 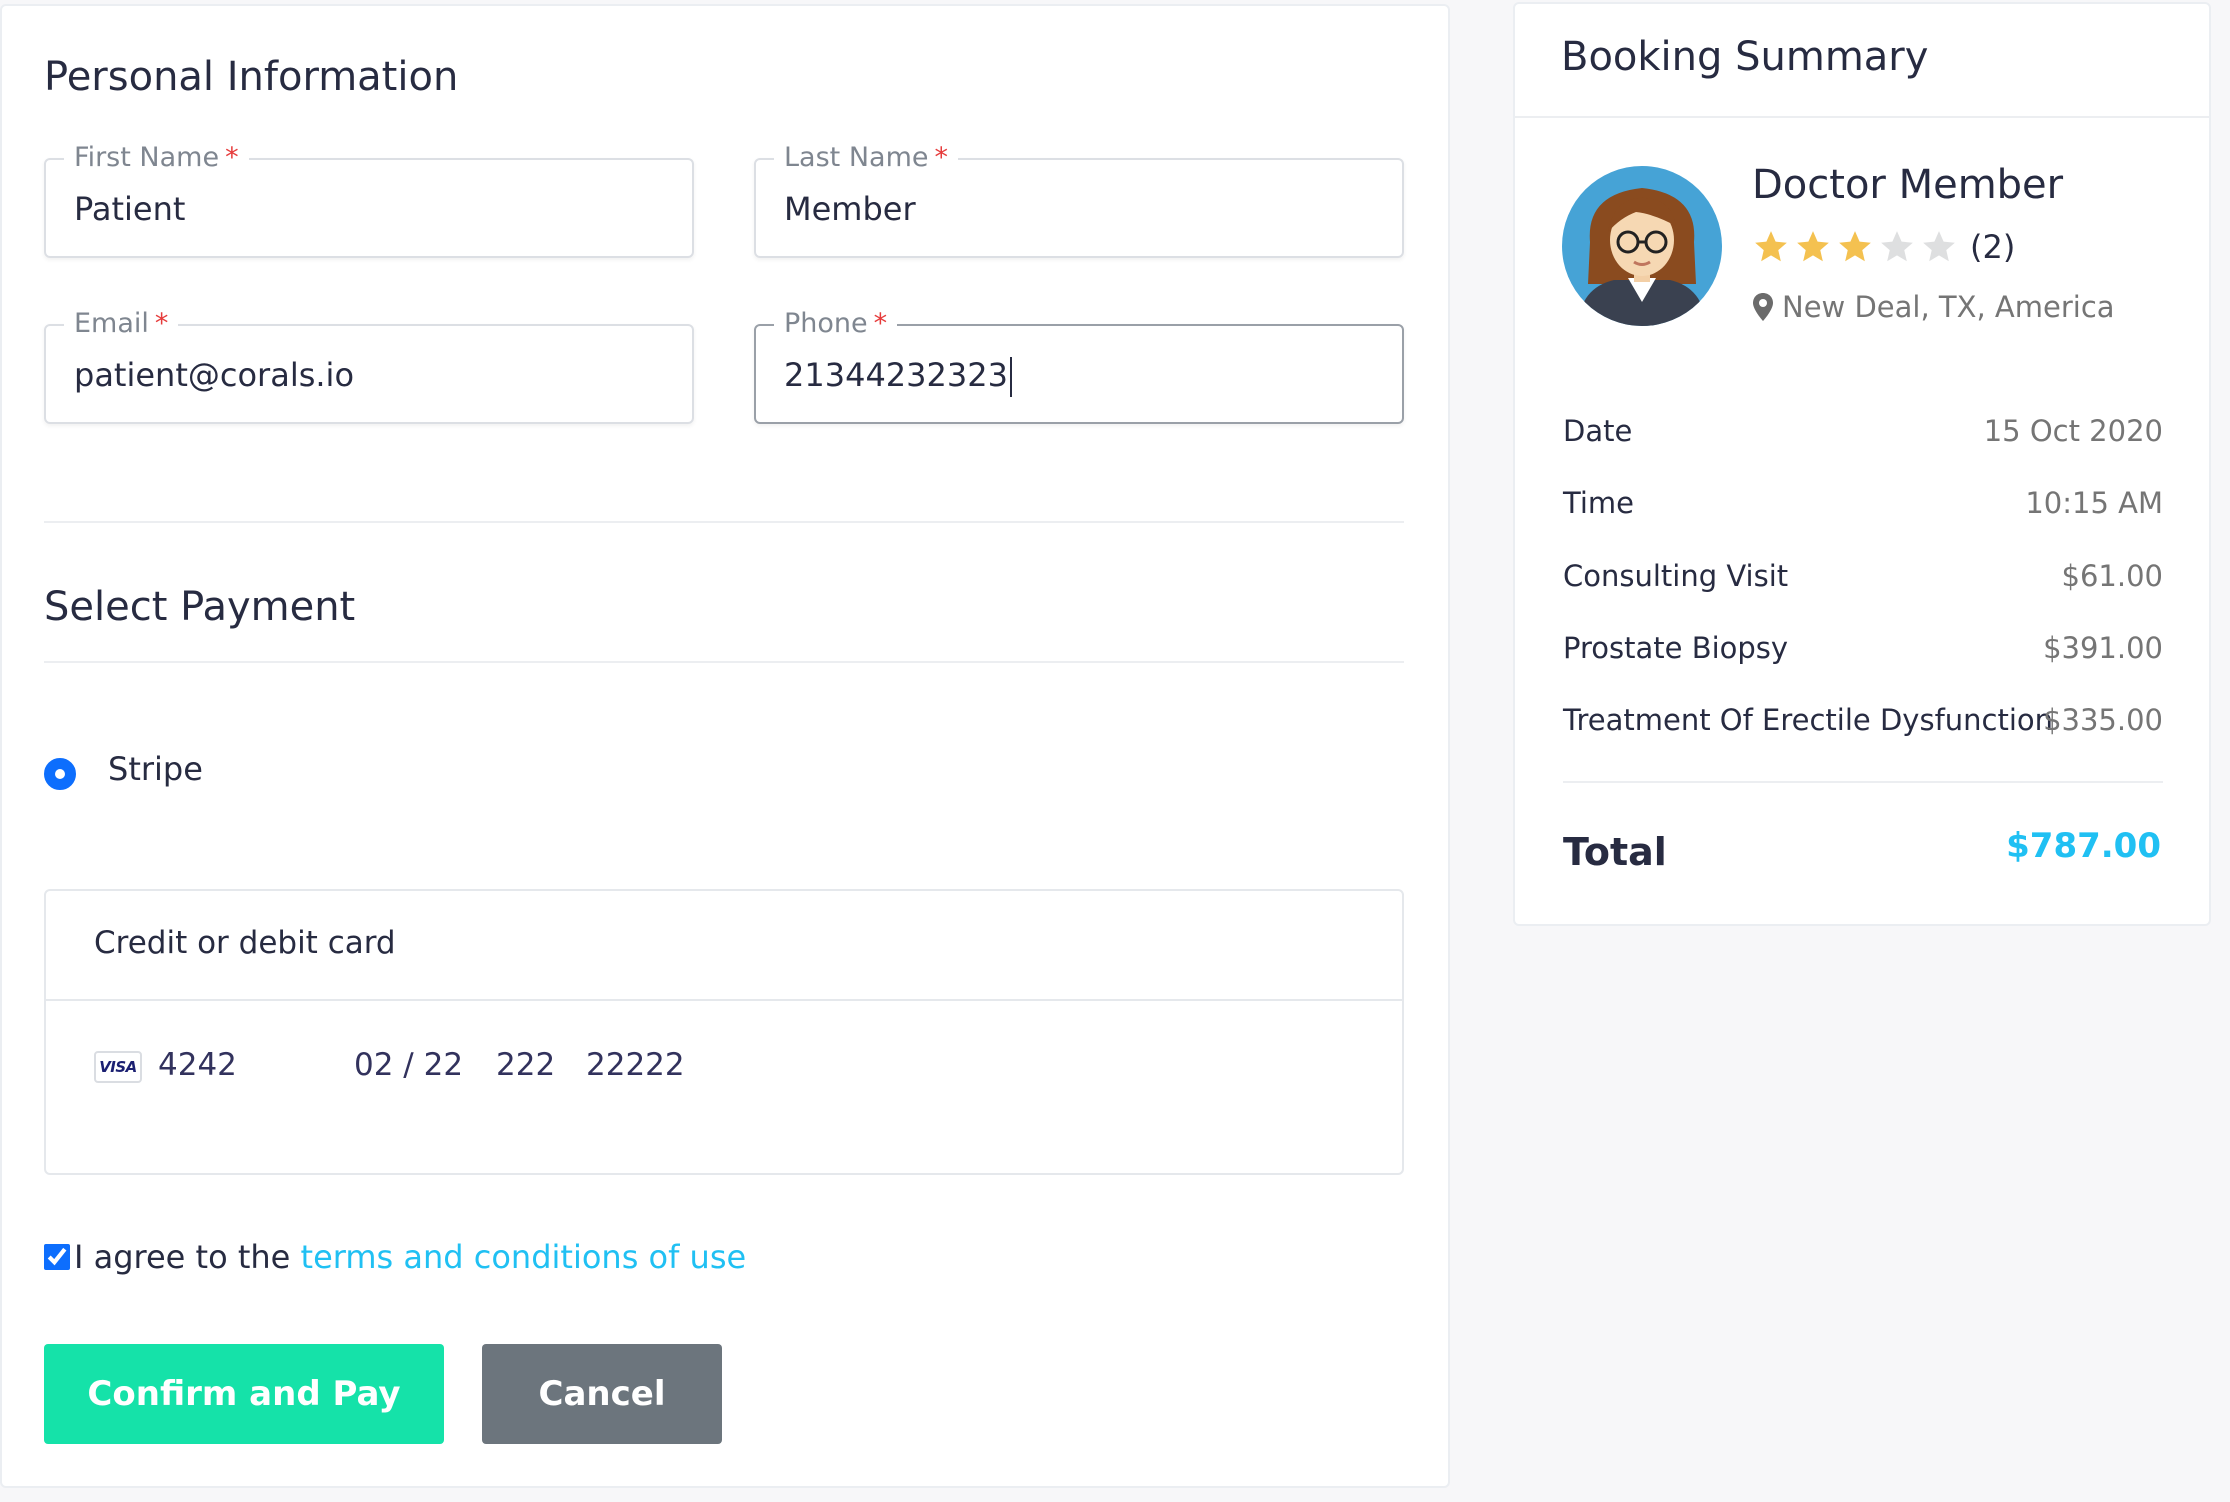 I want to click on email-label: Email *, so click(x=121, y=324).